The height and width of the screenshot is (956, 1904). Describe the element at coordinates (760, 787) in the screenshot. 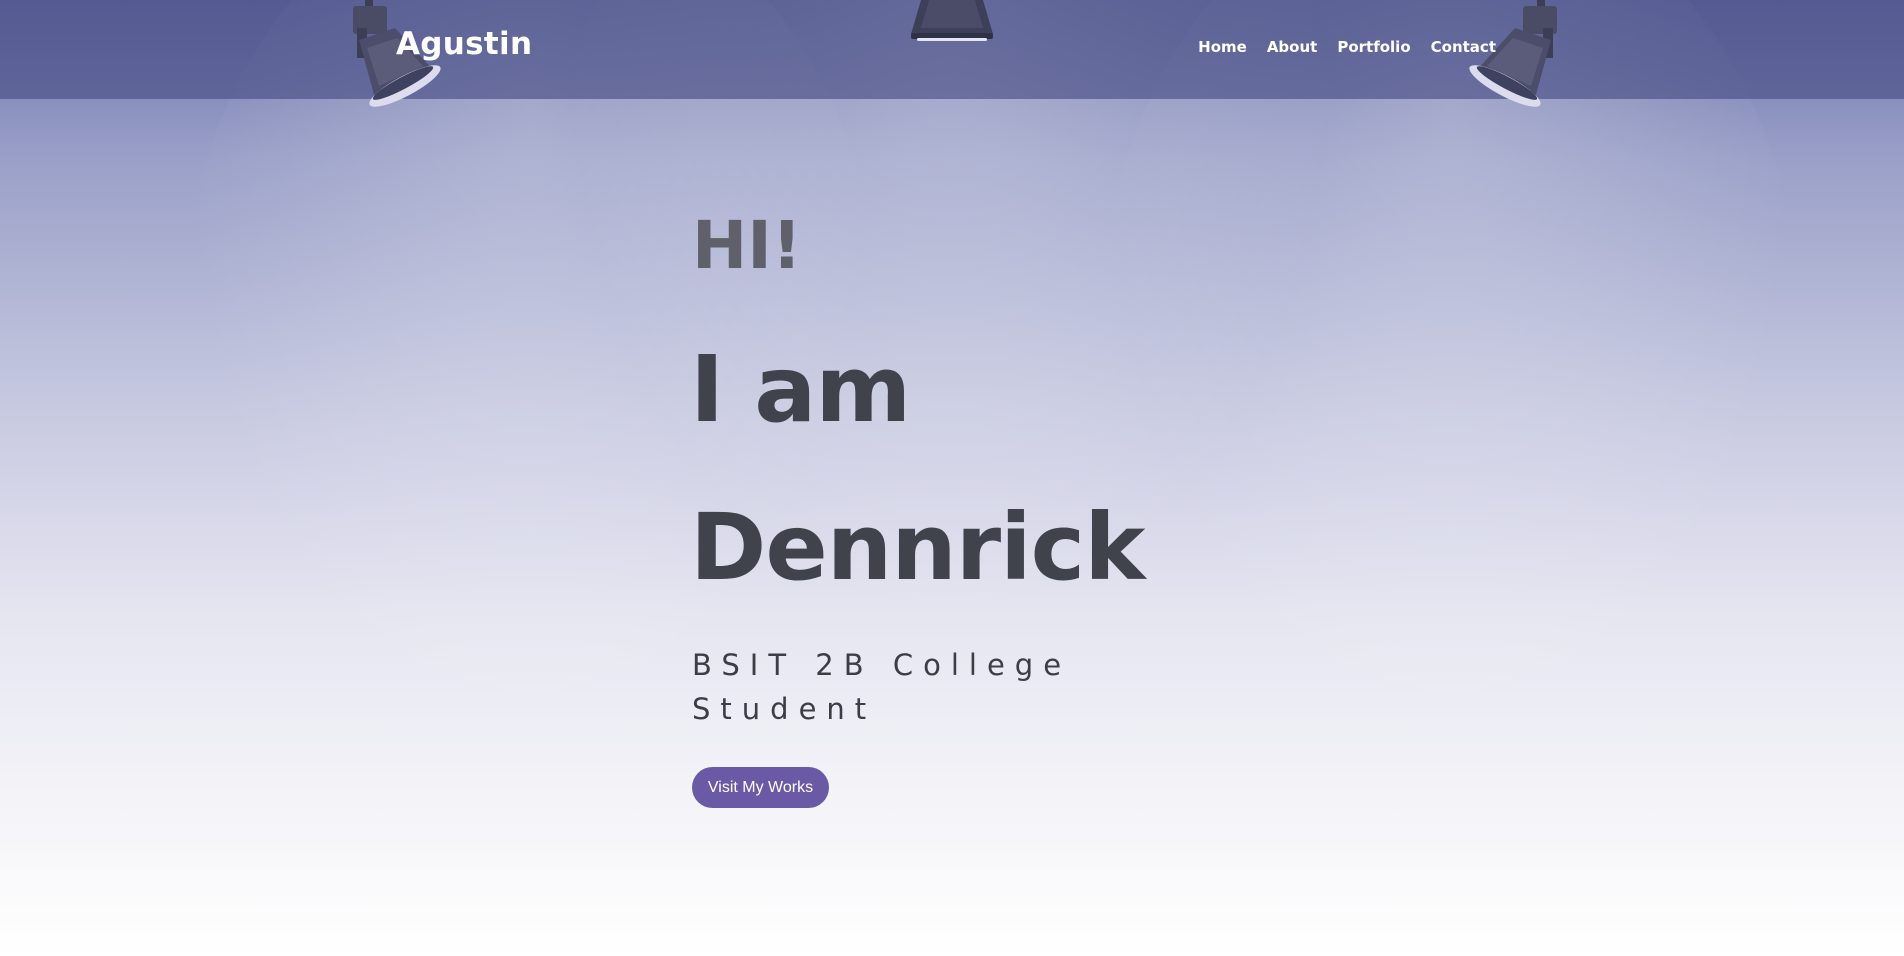

I see `visit-my-works-button: Visit My Works` at that location.